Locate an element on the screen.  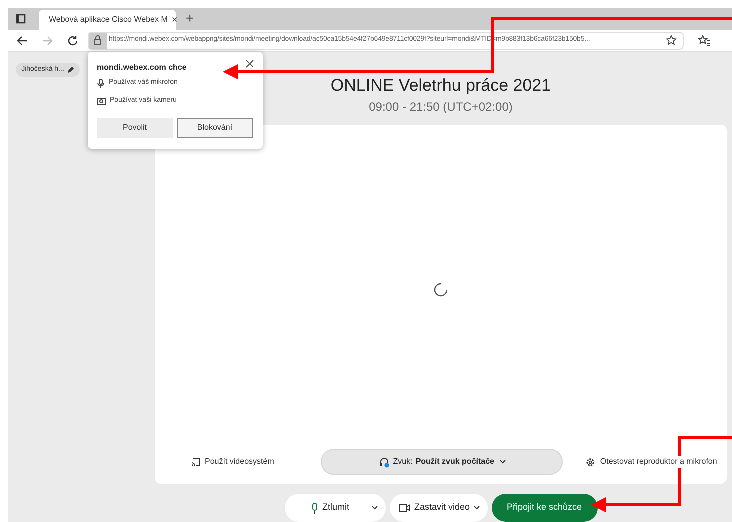
popup-title: mondi.webex.com chce is located at coordinates (142, 68).